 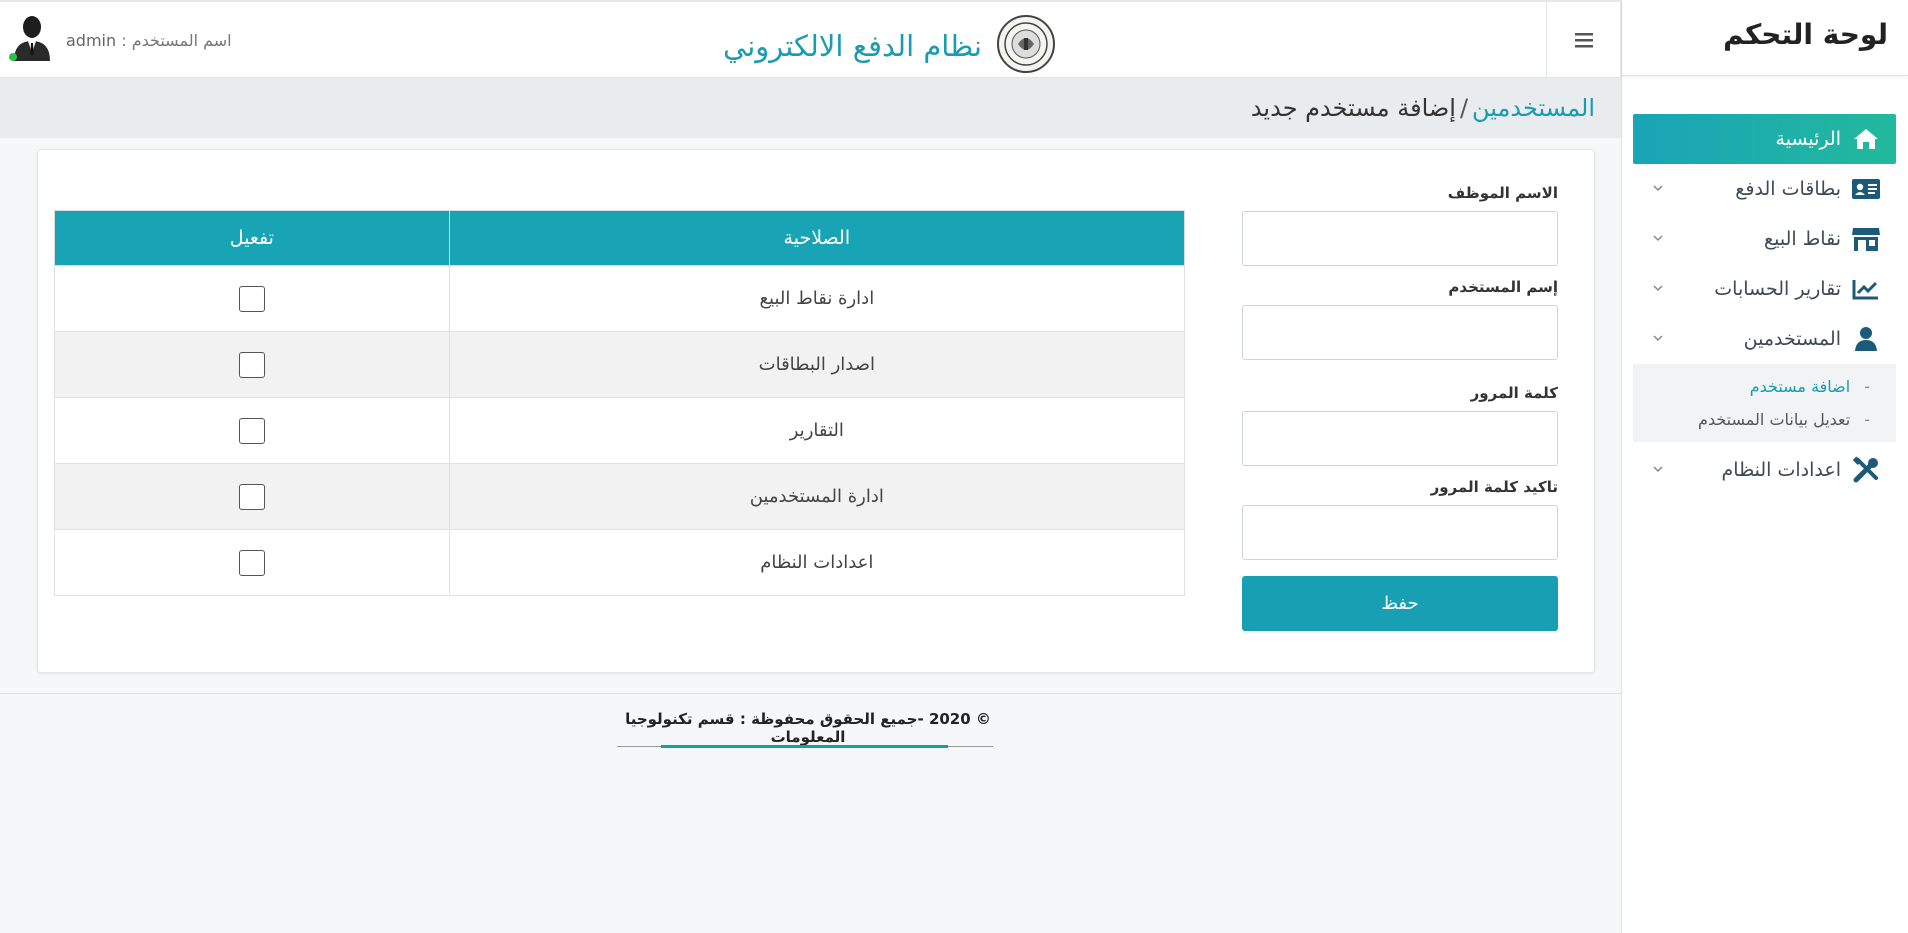 What do you see at coordinates (1400, 532) in the screenshot?
I see `confirm-password-field` at bounding box center [1400, 532].